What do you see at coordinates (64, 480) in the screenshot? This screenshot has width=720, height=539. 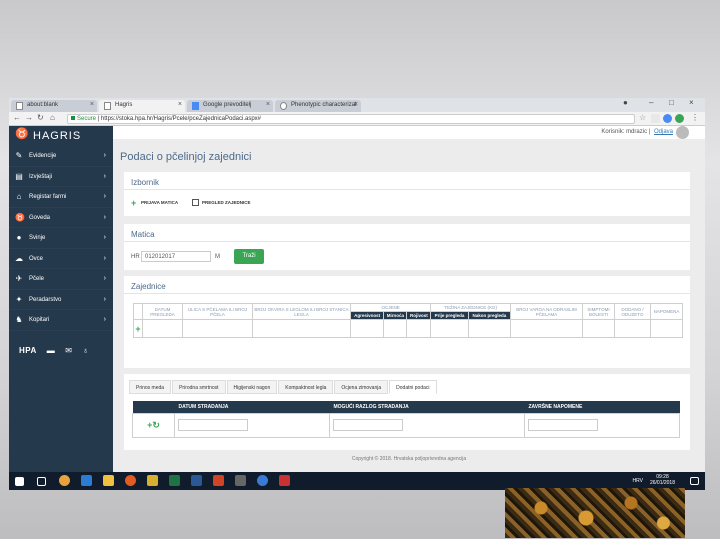 I see `chrome-icon` at bounding box center [64, 480].